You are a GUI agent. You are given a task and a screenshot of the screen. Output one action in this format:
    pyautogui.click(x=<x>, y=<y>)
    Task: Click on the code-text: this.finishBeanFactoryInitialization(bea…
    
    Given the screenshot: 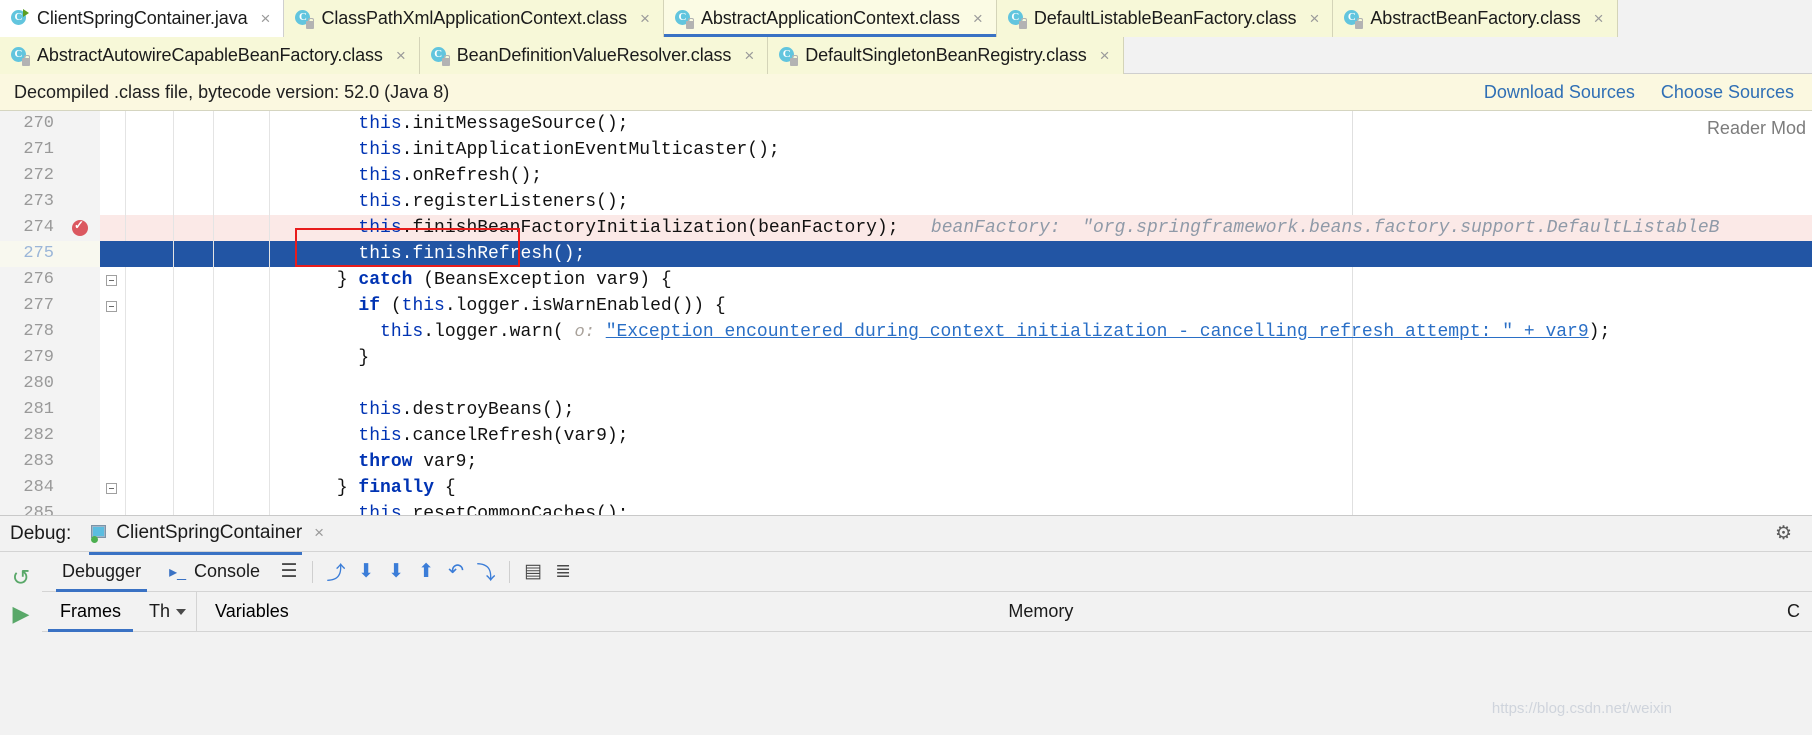 What is the action you would take?
    pyautogui.click(x=1041, y=228)
    